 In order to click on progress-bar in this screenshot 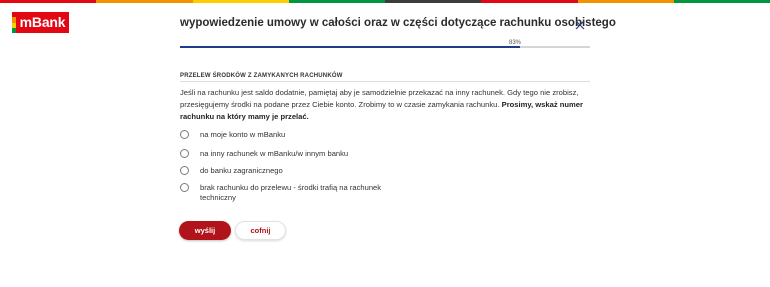, I will do `click(385, 47)`.